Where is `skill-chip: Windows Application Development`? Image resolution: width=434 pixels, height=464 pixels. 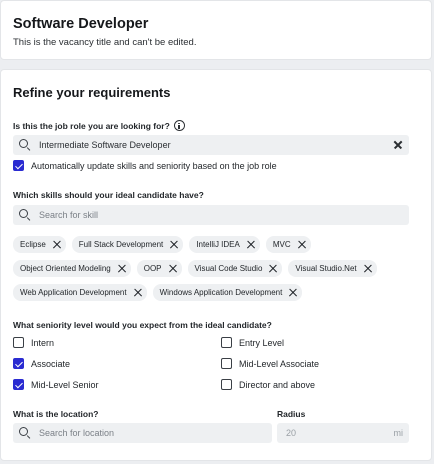 skill-chip: Windows Application Development is located at coordinates (227, 292).